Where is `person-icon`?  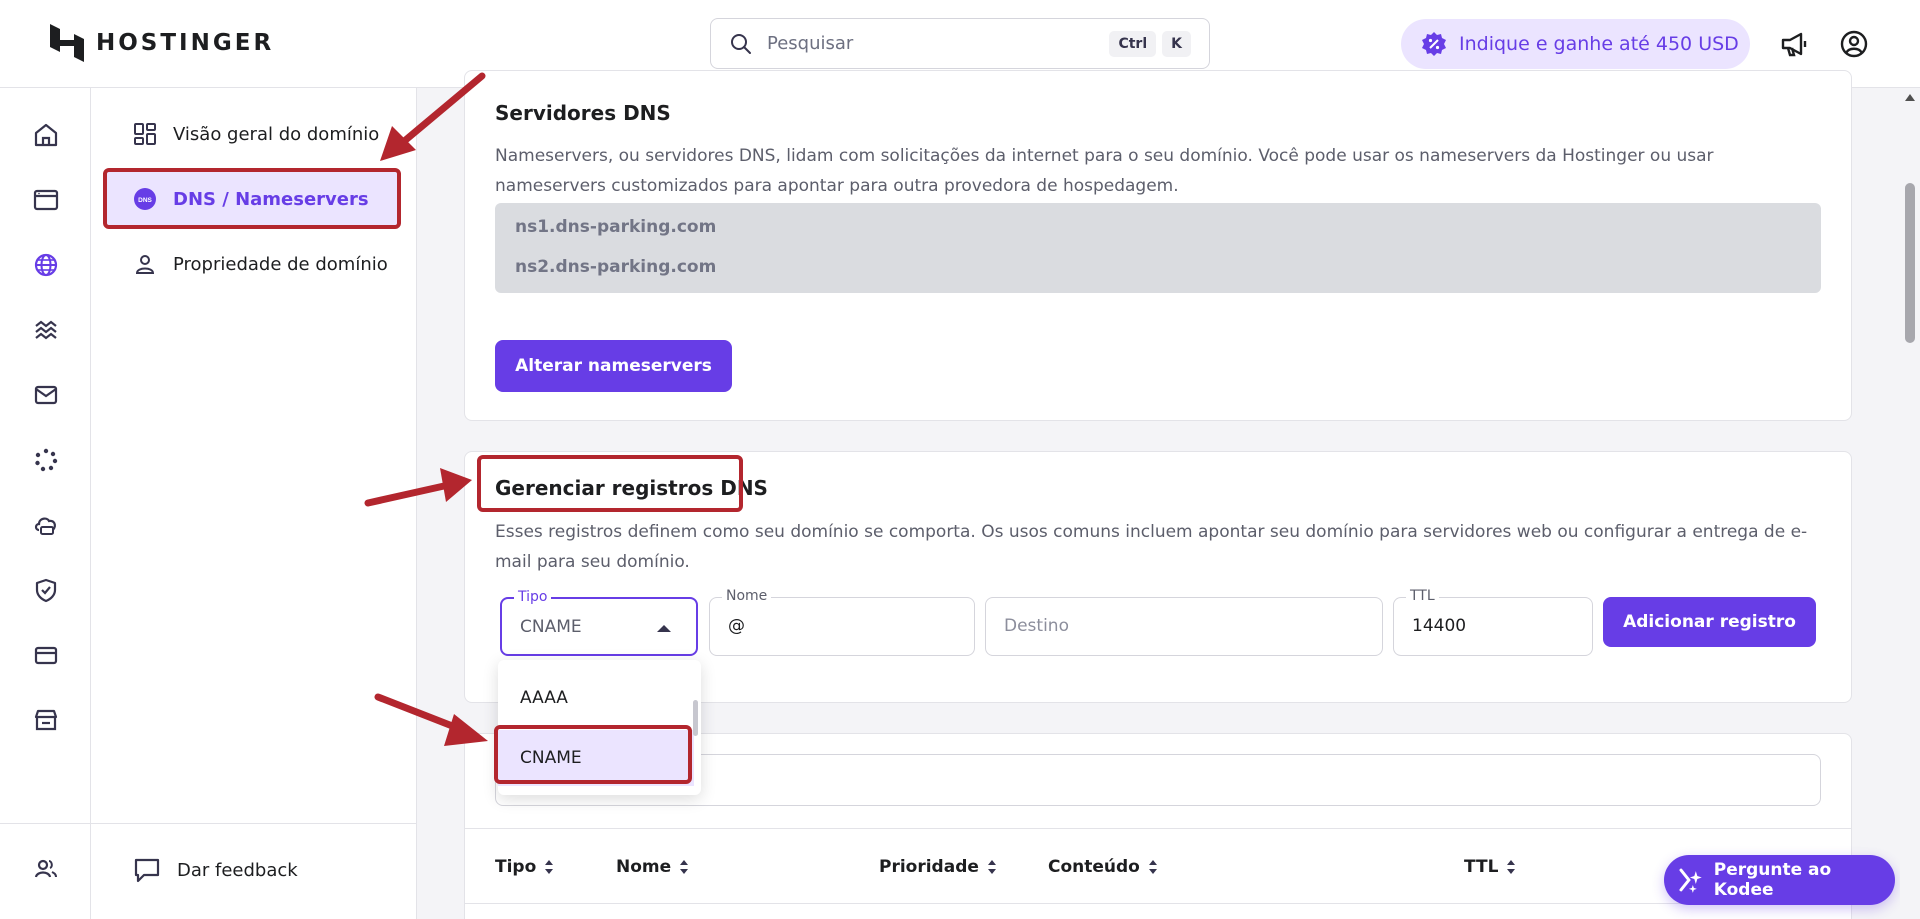
person-icon is located at coordinates (145, 264).